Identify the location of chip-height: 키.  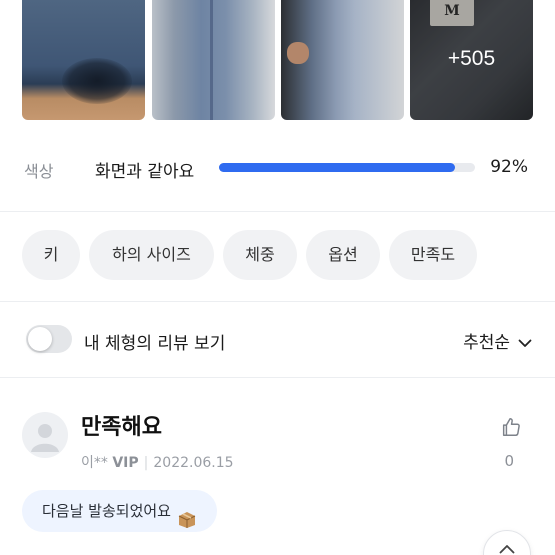
(51, 255).